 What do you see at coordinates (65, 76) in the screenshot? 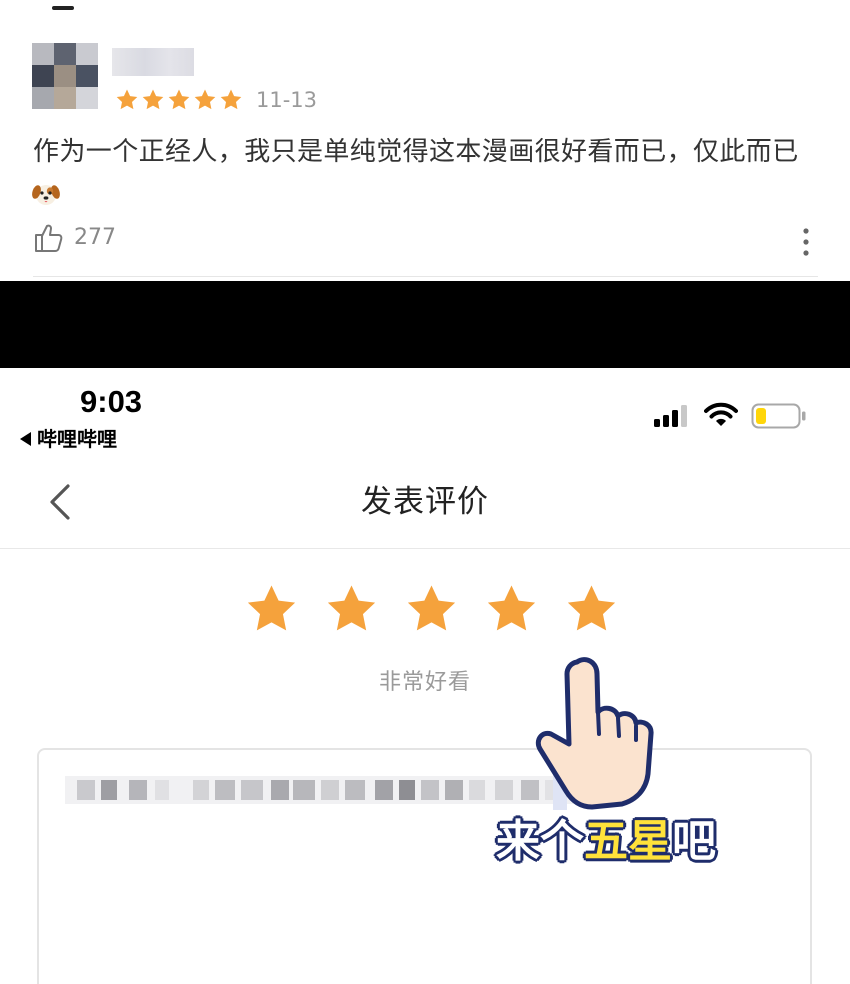
I see `avatar` at bounding box center [65, 76].